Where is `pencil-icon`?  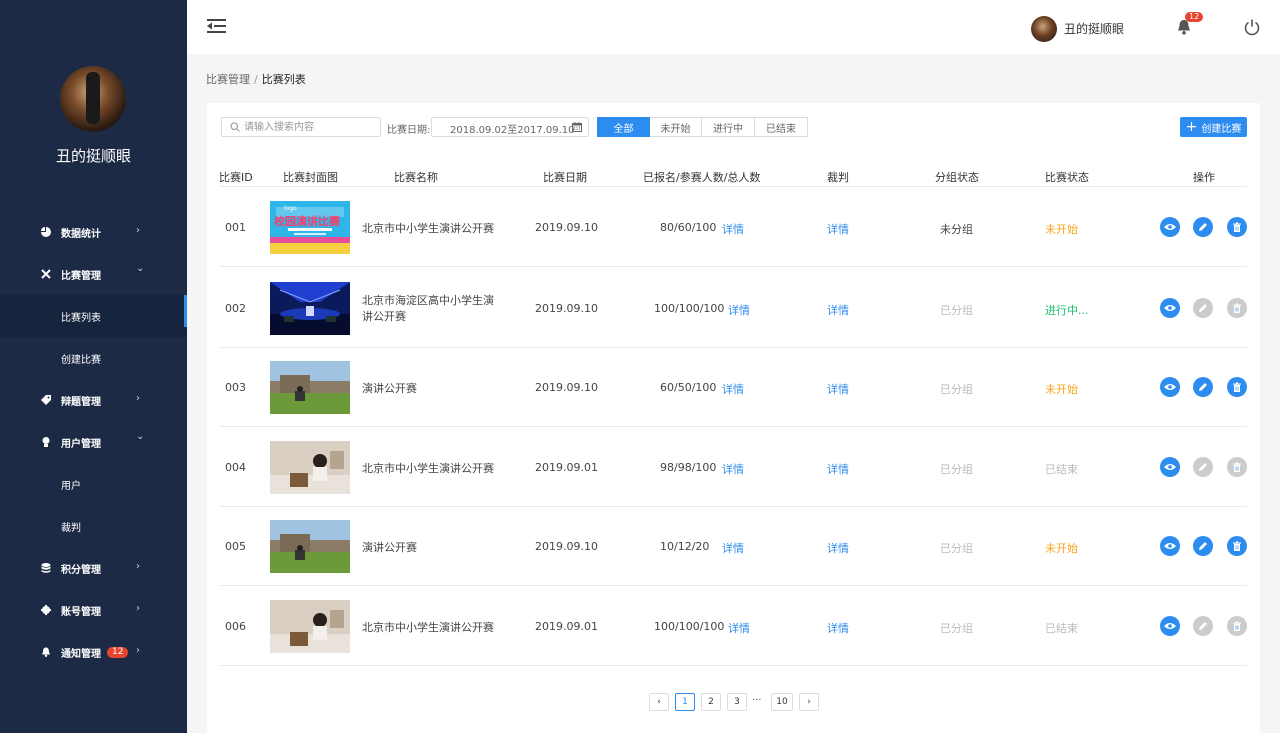
pencil-icon is located at coordinates (1203, 308).